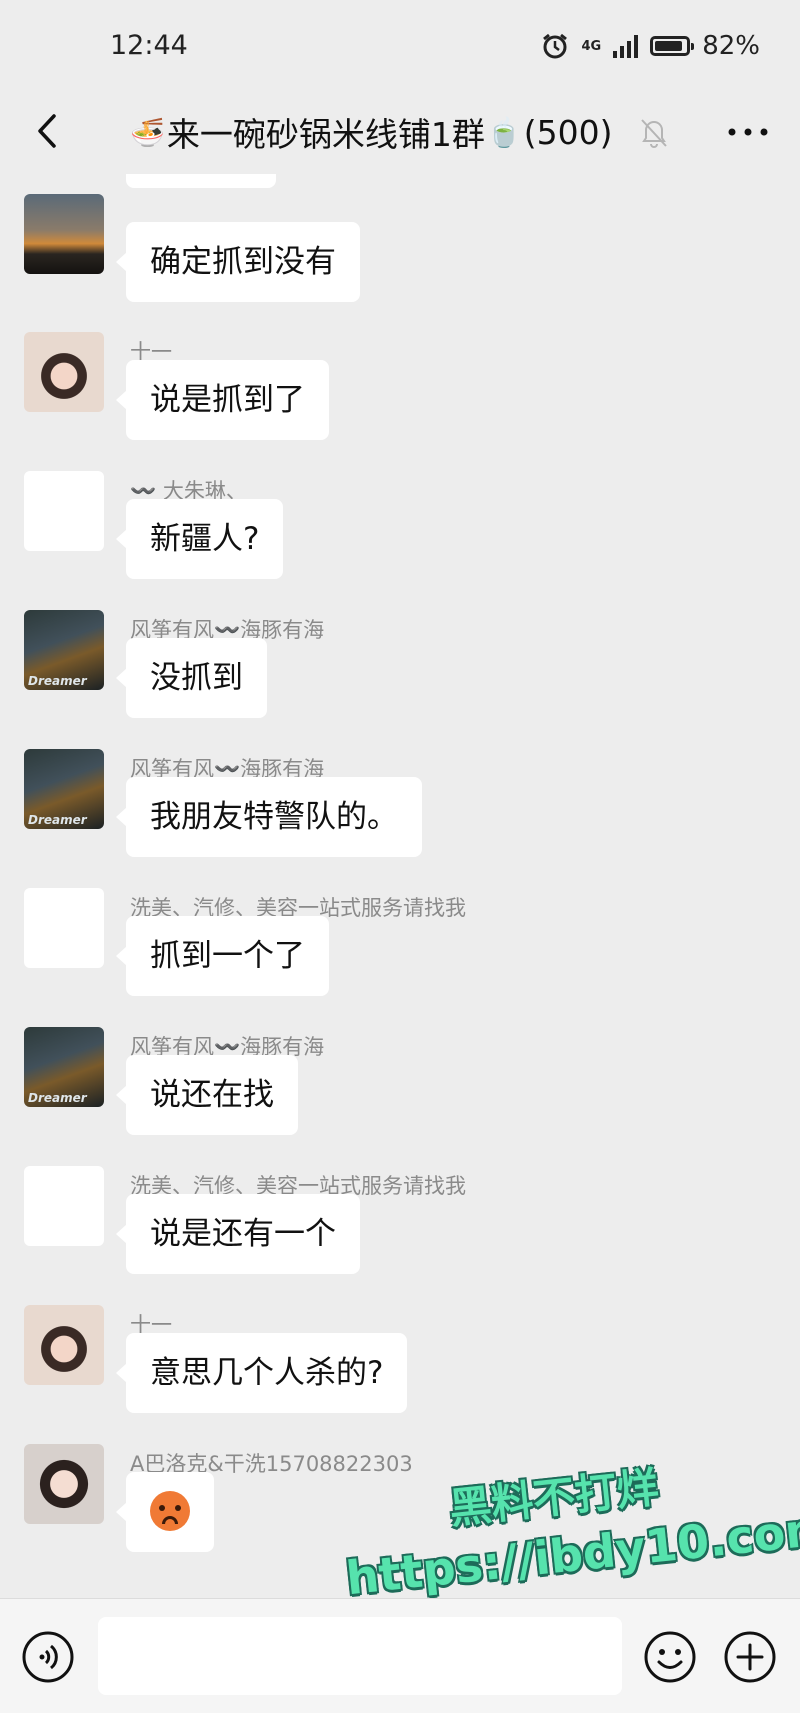 The image size is (800, 1713). I want to click on voice-icon, so click(48, 1657).